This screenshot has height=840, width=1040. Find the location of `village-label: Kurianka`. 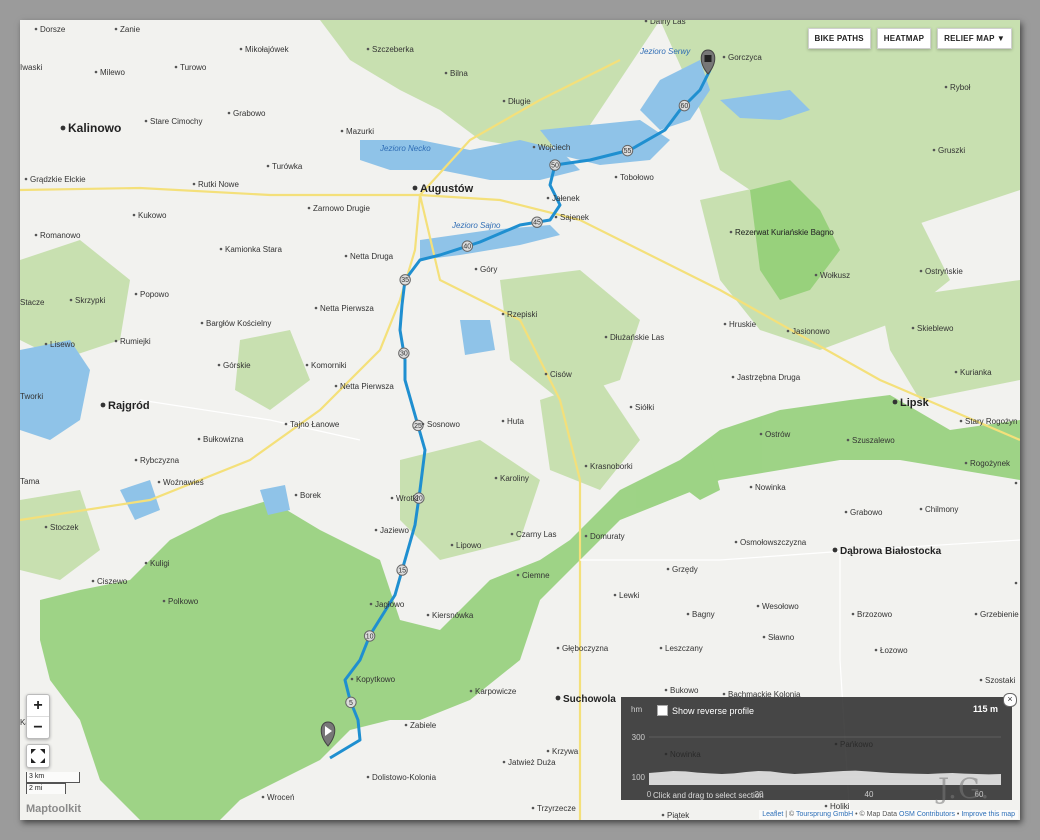

village-label: Kurianka is located at coordinates (976, 372).